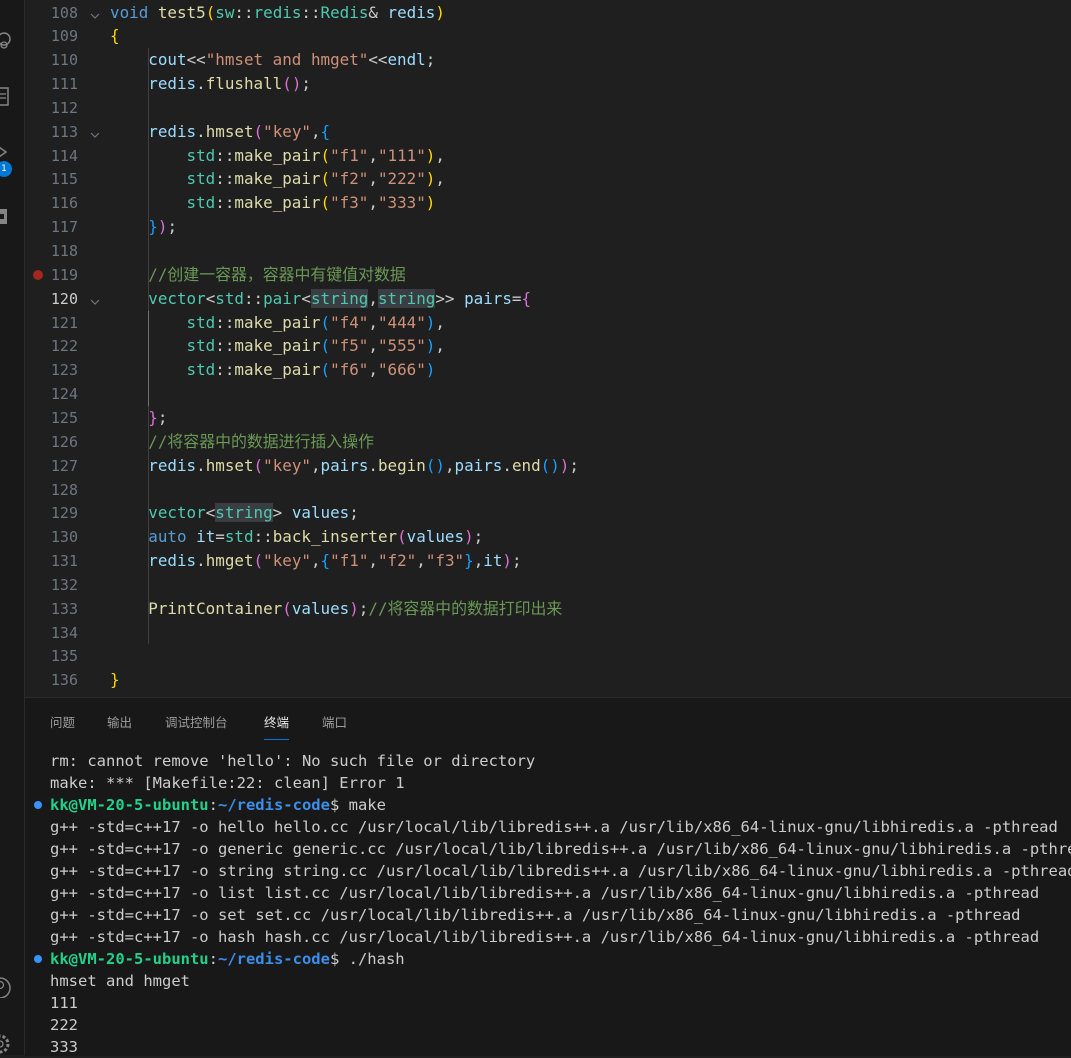 The height and width of the screenshot is (1058, 1071). What do you see at coordinates (229, 84) in the screenshot?
I see `code-text: redis.flushall();` at bounding box center [229, 84].